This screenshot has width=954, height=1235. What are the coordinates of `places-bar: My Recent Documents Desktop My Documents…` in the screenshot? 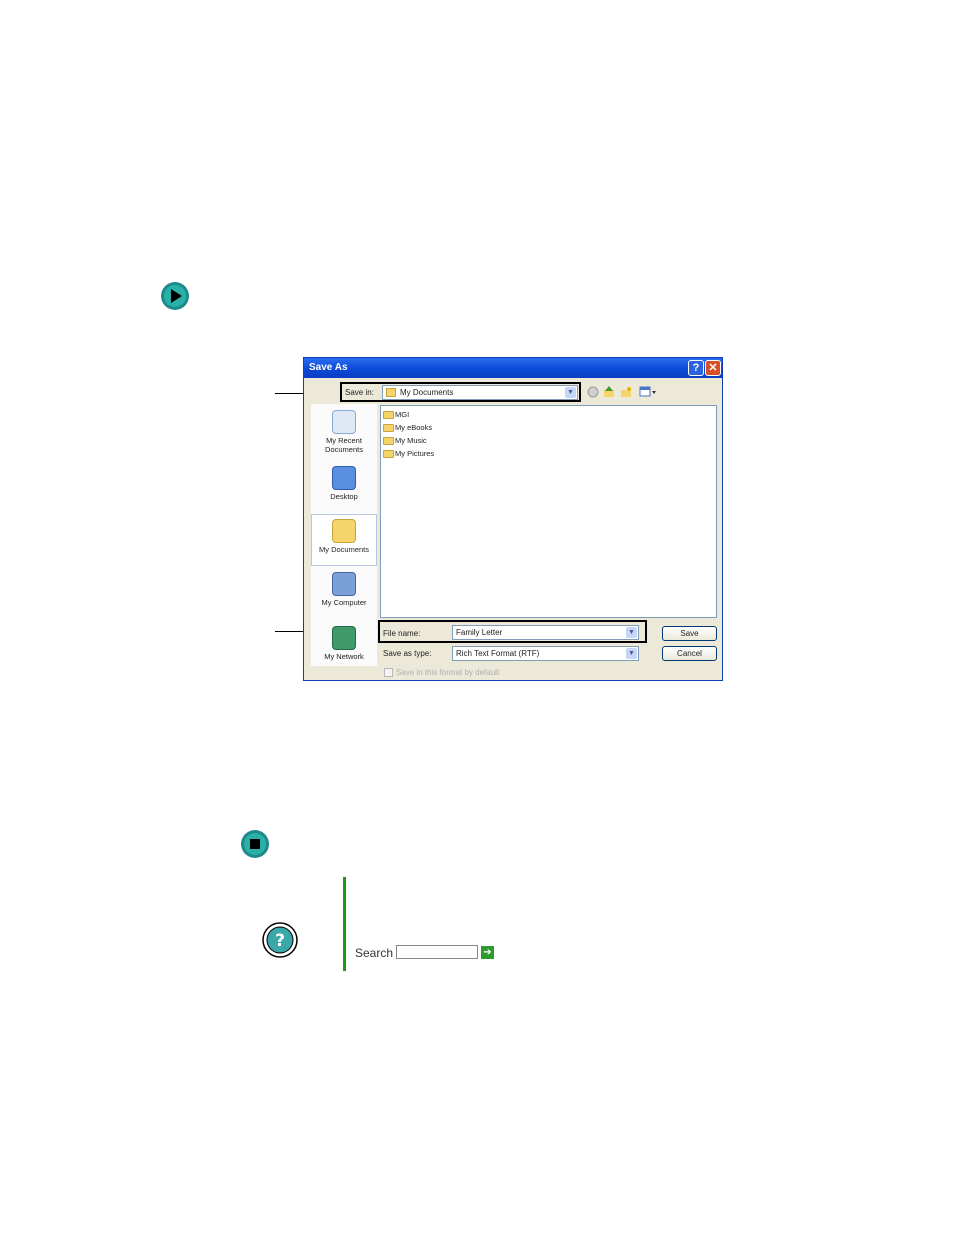 It's located at (344, 535).